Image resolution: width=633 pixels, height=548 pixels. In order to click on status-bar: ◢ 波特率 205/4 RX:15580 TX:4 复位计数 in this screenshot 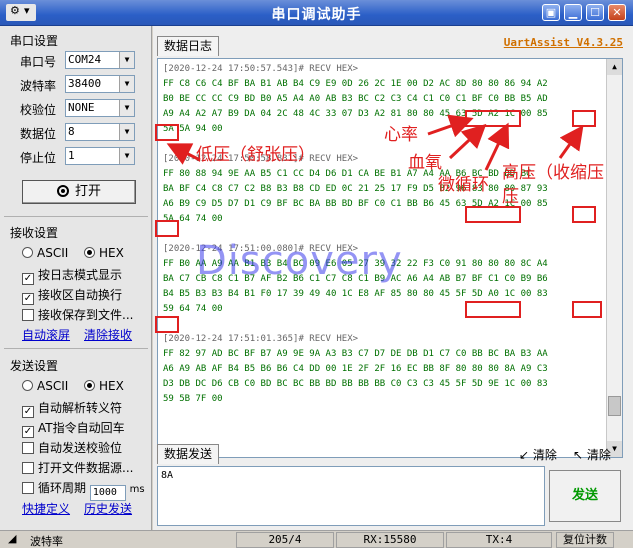, I will do `click(316, 539)`.